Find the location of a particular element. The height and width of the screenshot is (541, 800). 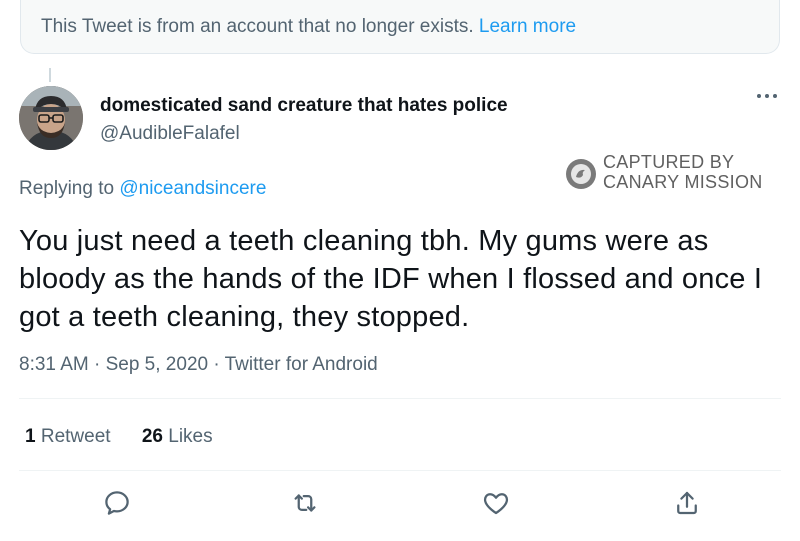

likes-label: Likes is located at coordinates (190, 436).